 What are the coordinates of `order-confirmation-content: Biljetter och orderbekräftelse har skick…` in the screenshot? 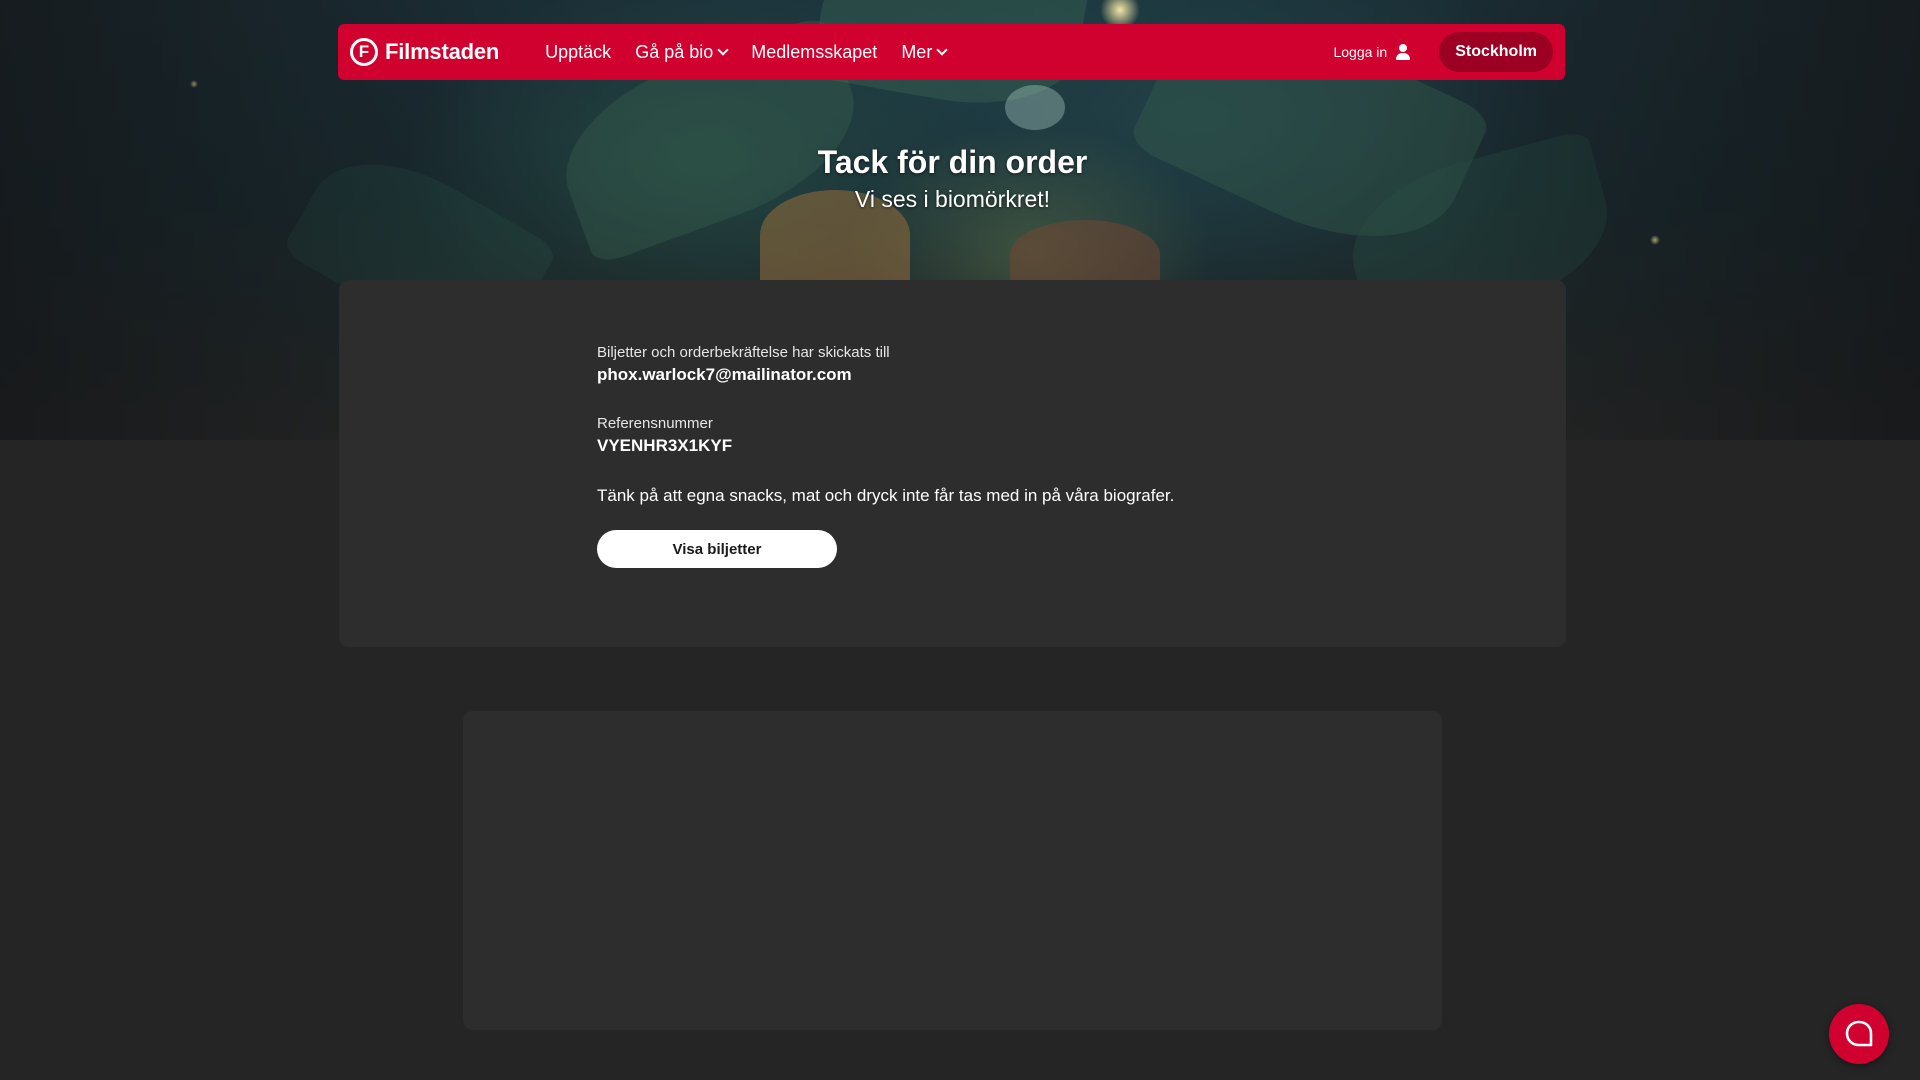 It's located at (947, 456).